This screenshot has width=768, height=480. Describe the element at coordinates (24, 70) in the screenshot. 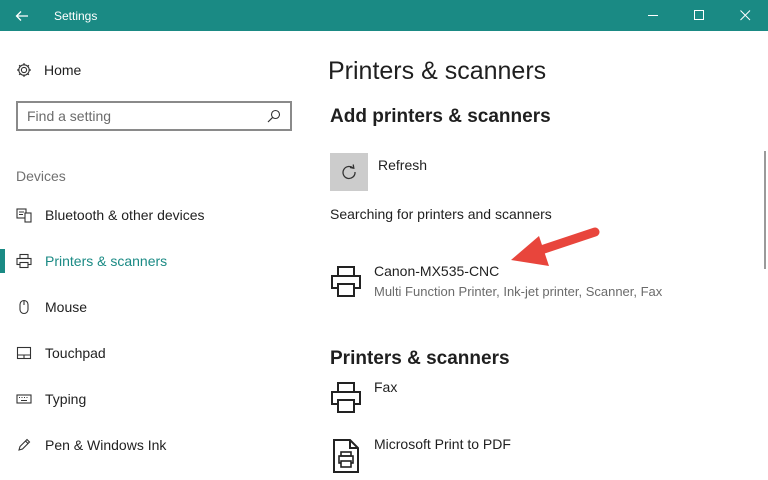

I see `gear-icon` at that location.